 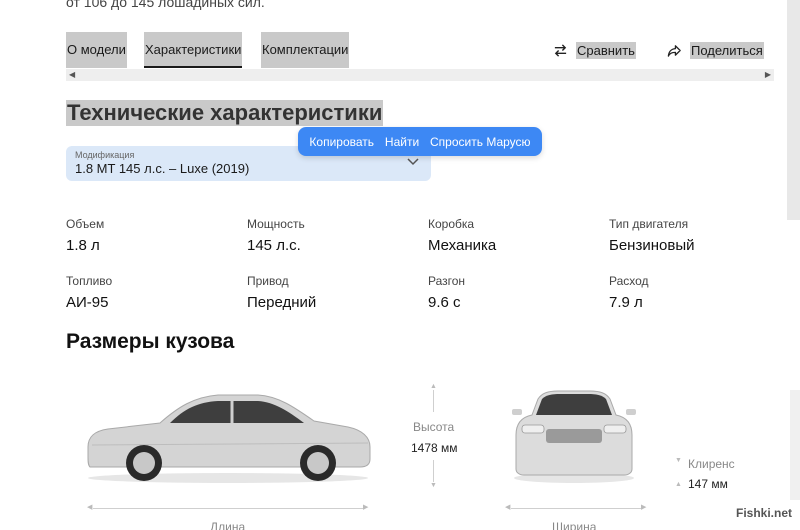 I want to click on spec-volume: Объем 1.8 л, so click(x=85, y=235).